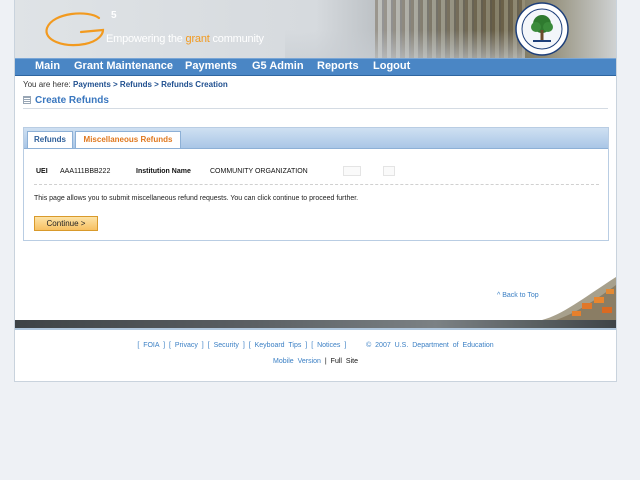  I want to click on footer-version-links: Mobile Version | Full Site, so click(315, 361).